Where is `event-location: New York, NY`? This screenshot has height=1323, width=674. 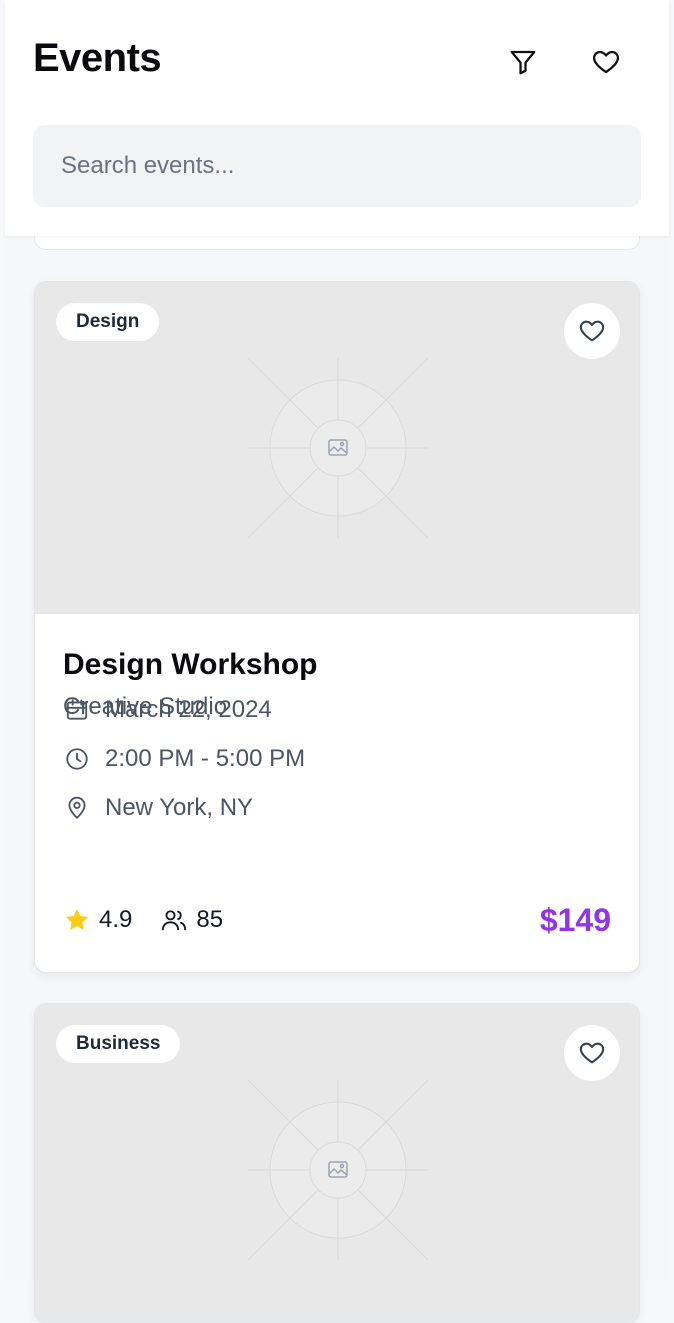 event-location: New York, NY is located at coordinates (179, 807).